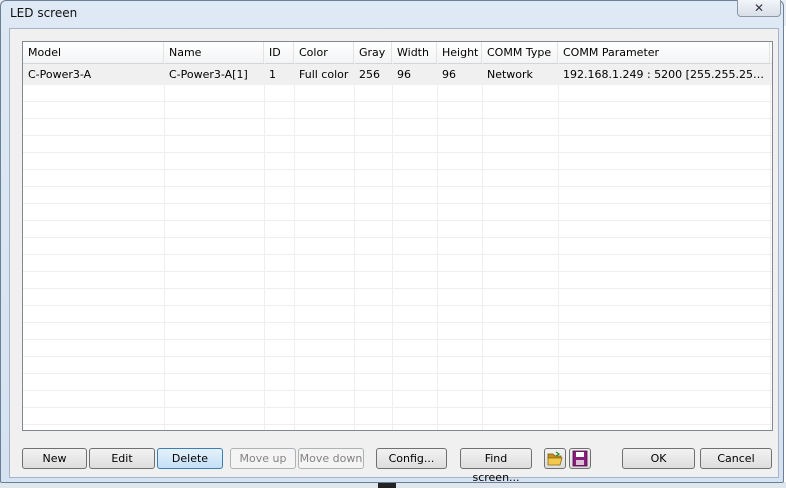 Image resolution: width=786 pixels, height=488 pixels. I want to click on cancel-button: Cancel, so click(736, 458).